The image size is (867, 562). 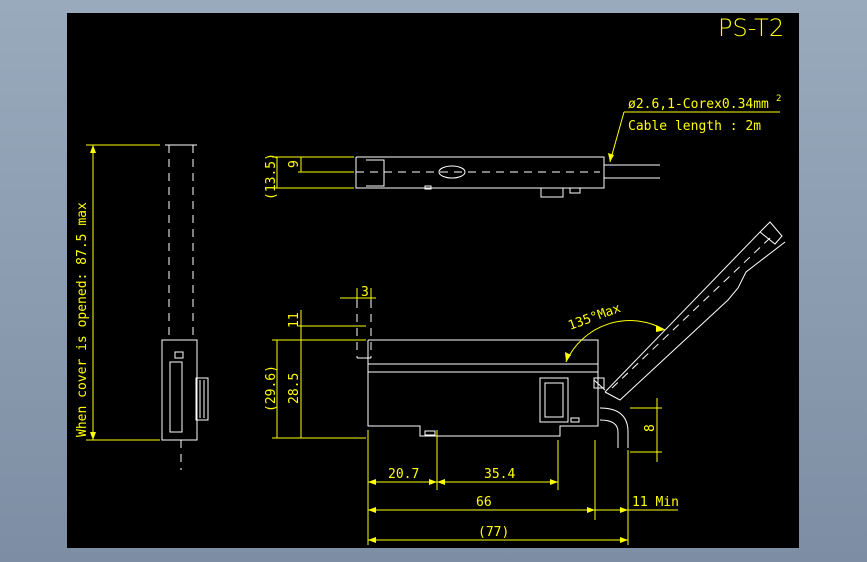 I want to click on dim-9: 9, so click(x=294, y=164).